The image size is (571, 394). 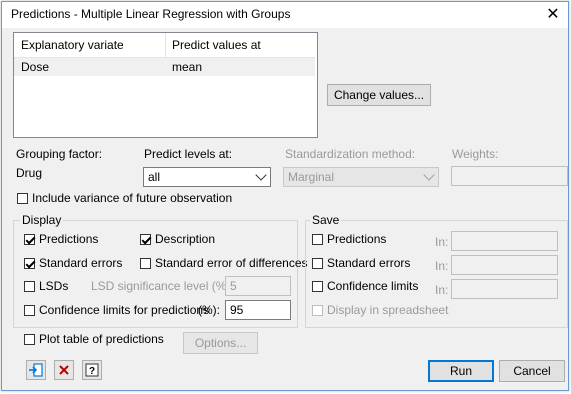 What do you see at coordinates (29, 286) in the screenshot?
I see `lsds-checkbox` at bounding box center [29, 286].